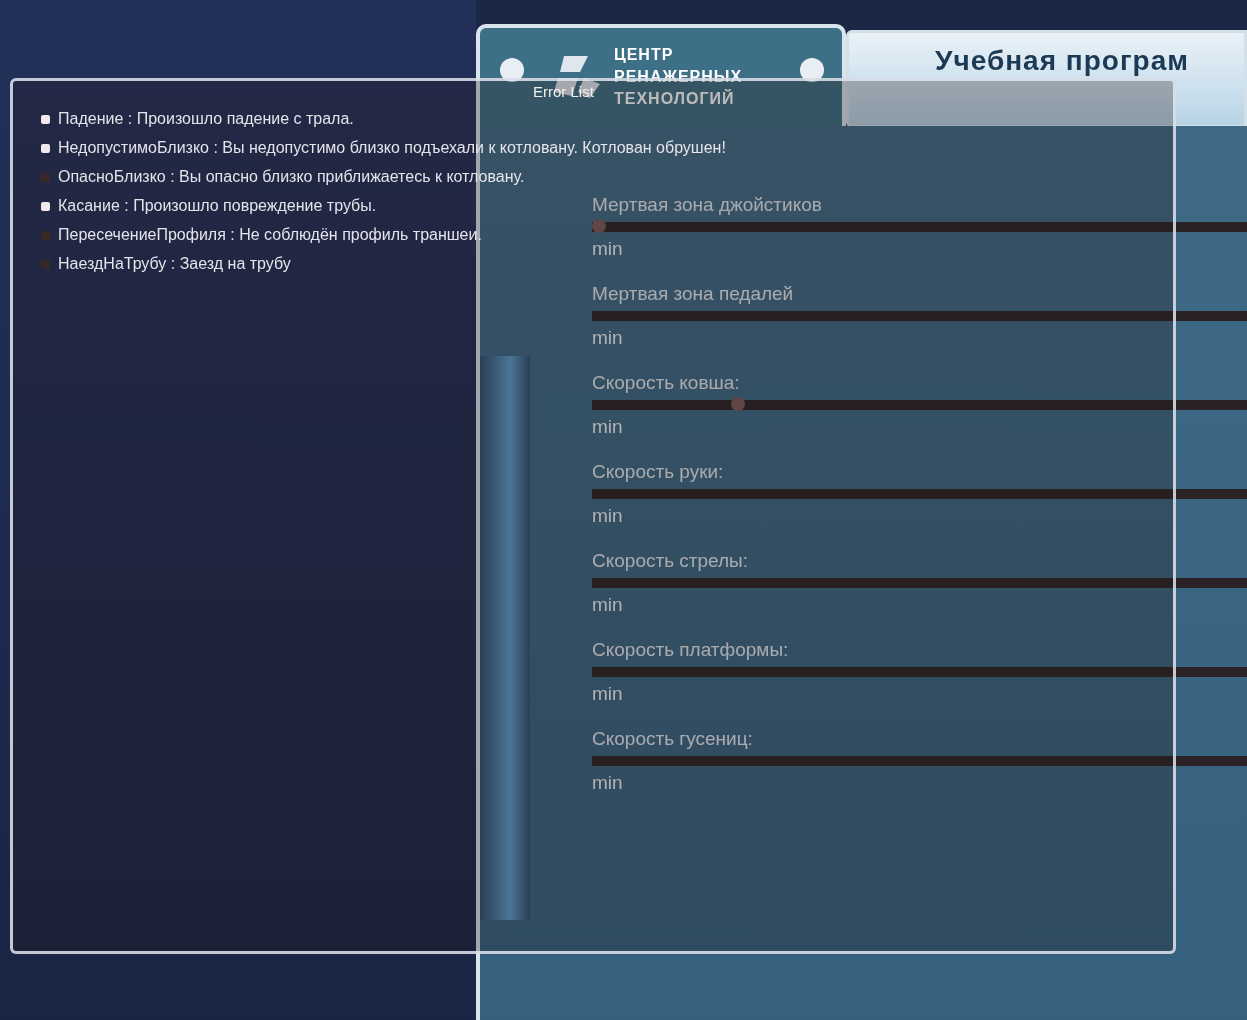 Image resolution: width=1247 pixels, height=1020 pixels. What do you see at coordinates (673, 739) in the screenshot?
I see `slider-label: Скорость гусениц:` at bounding box center [673, 739].